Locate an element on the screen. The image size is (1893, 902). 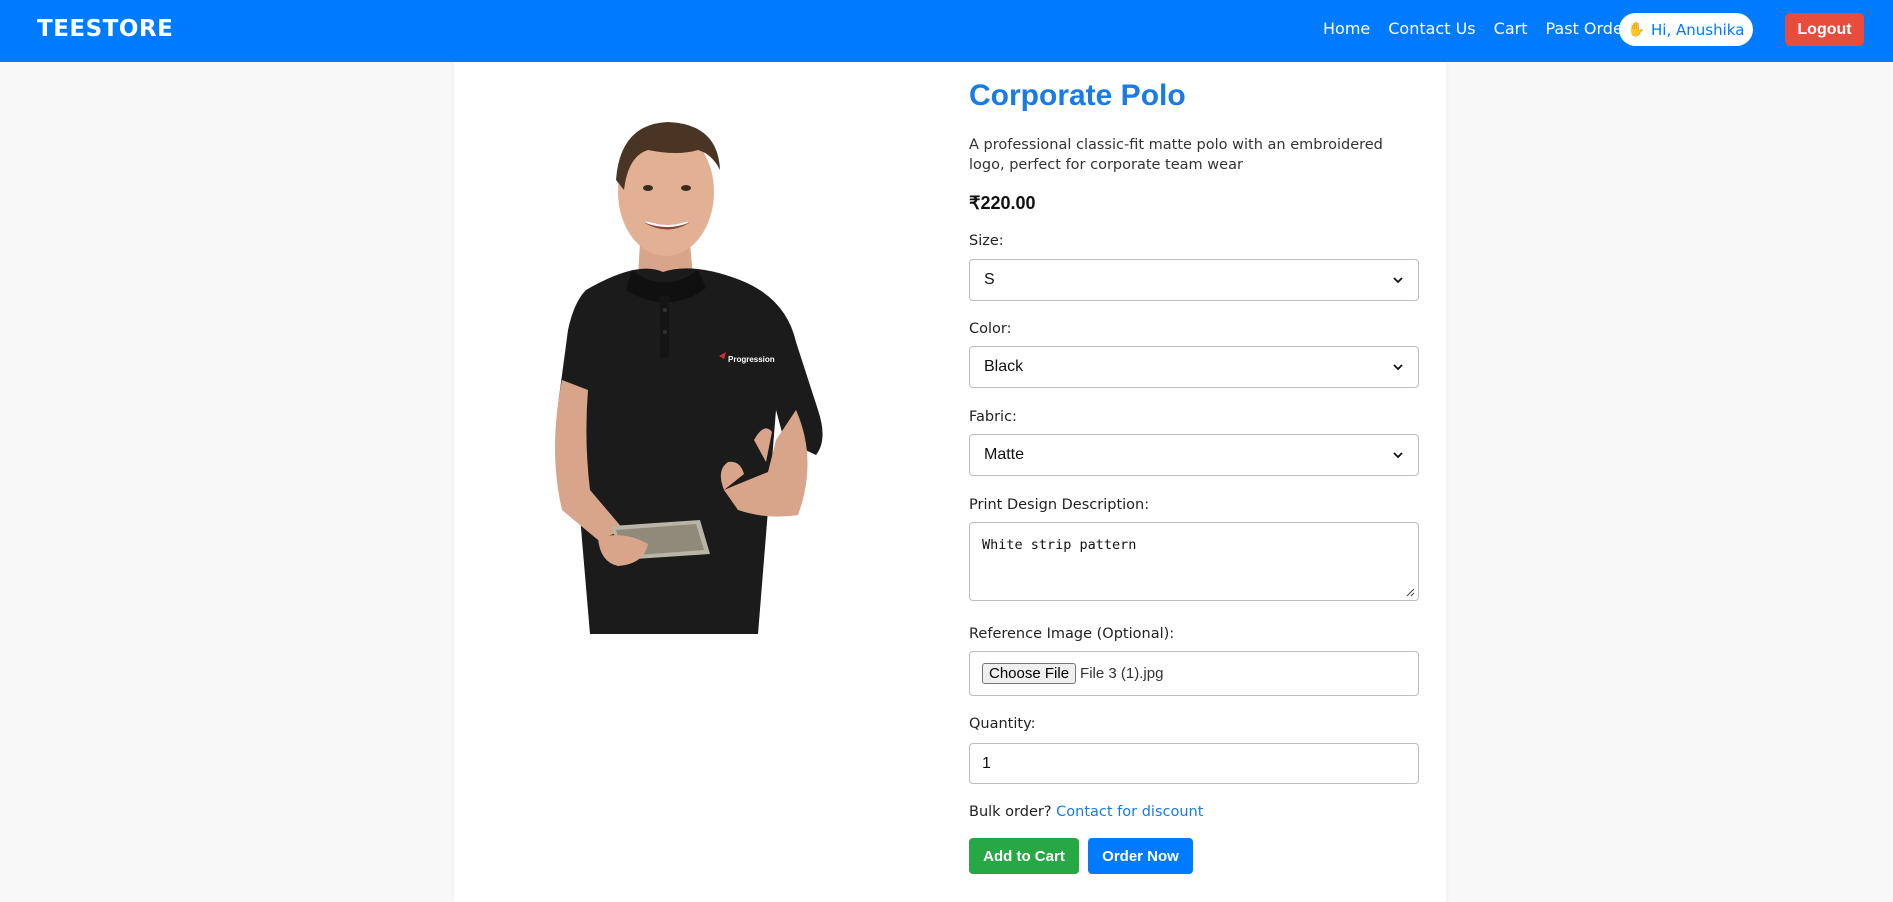
greeting-text: Hi, Anushika is located at coordinates (1698, 29).